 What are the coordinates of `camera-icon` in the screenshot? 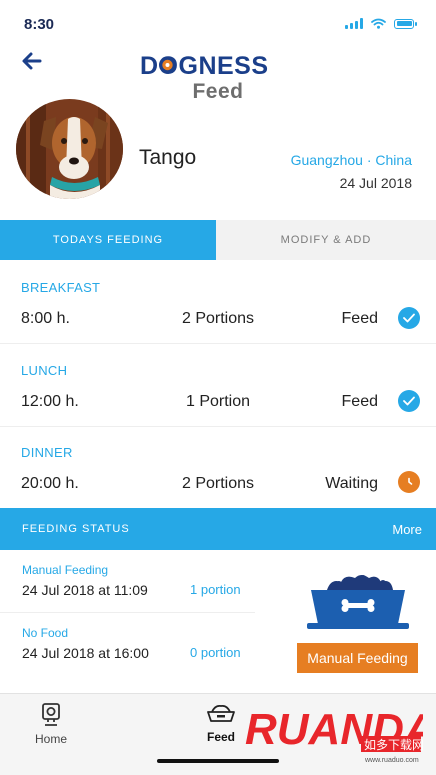 It's located at (51, 714).